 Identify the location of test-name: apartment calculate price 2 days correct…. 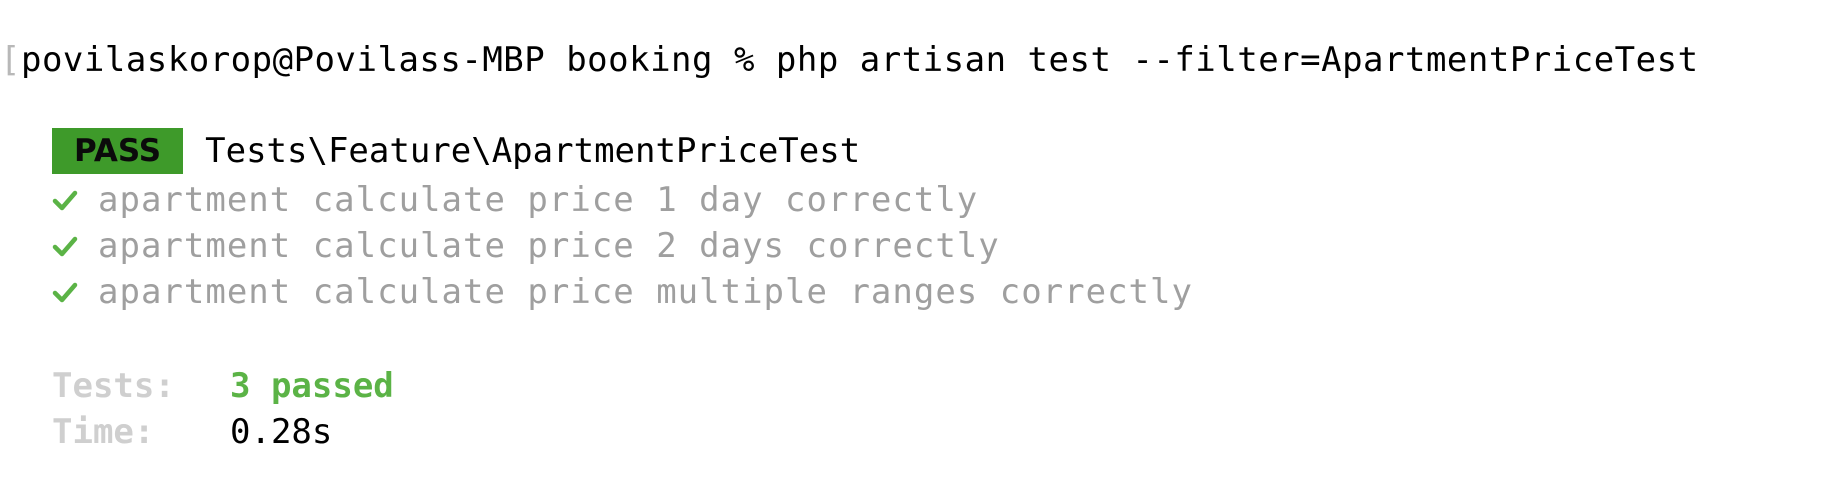
(549, 246).